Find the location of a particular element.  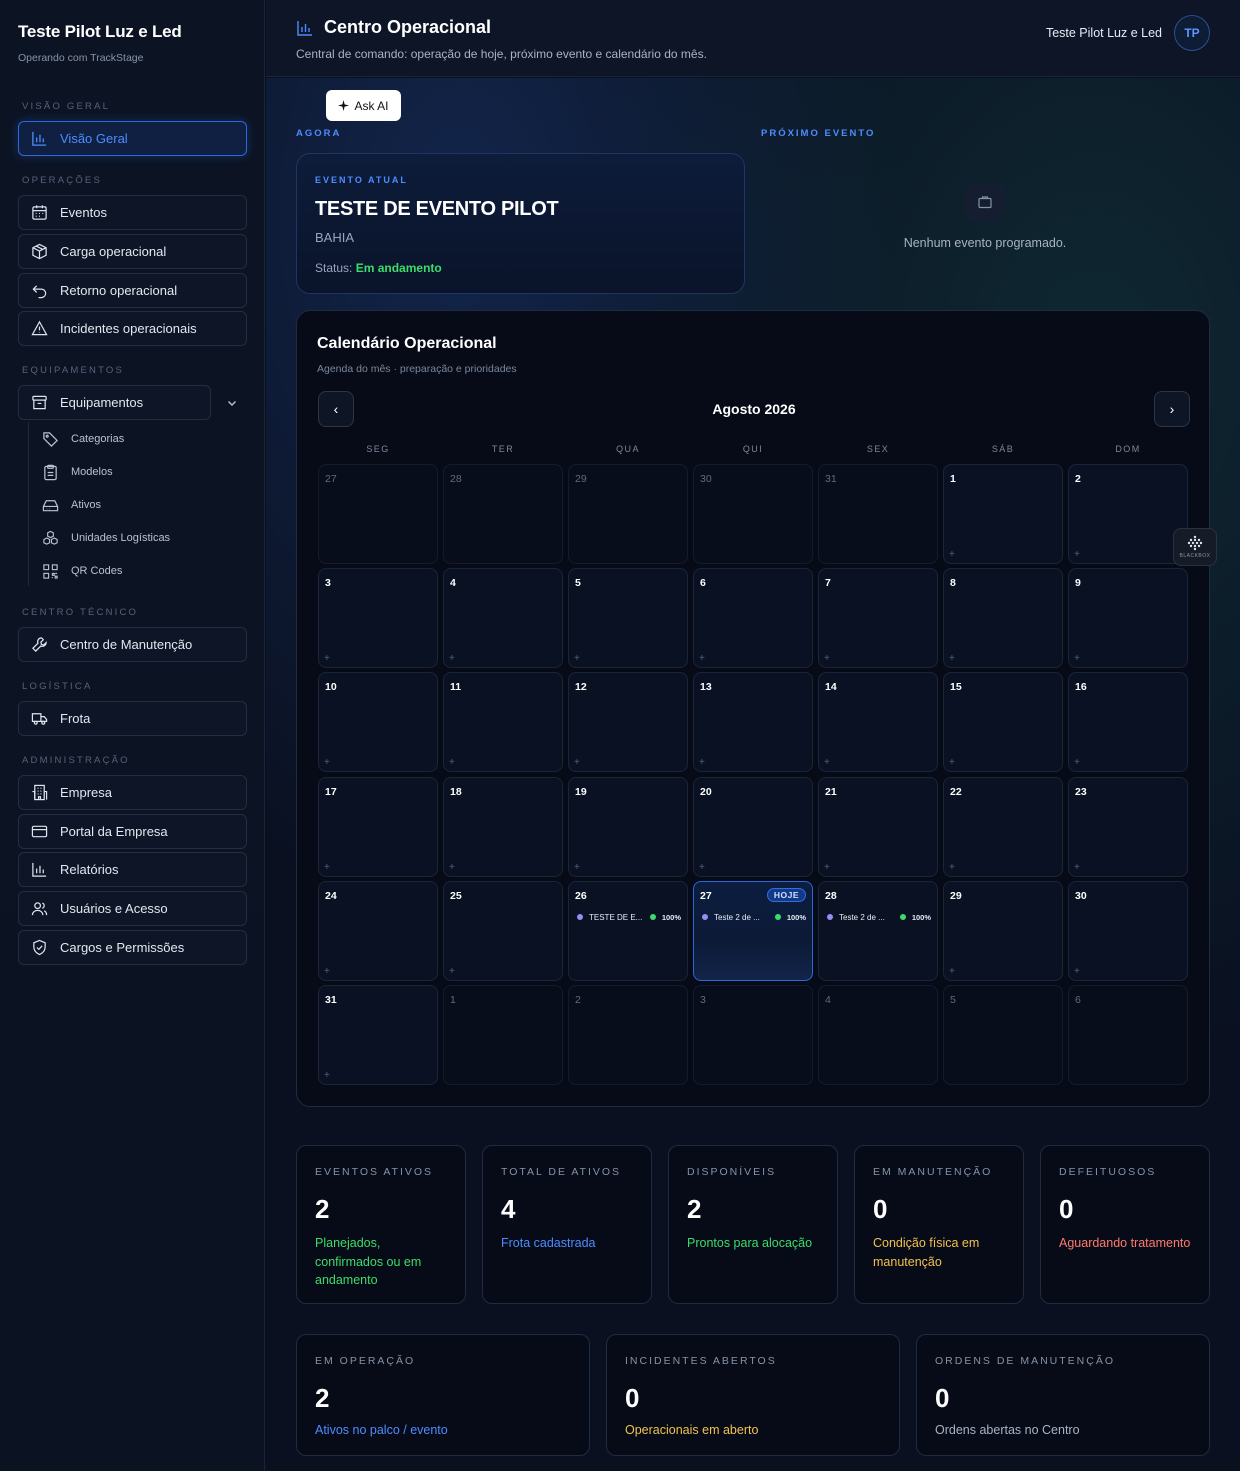

calendar-day: 9 + is located at coordinates (1128, 618).